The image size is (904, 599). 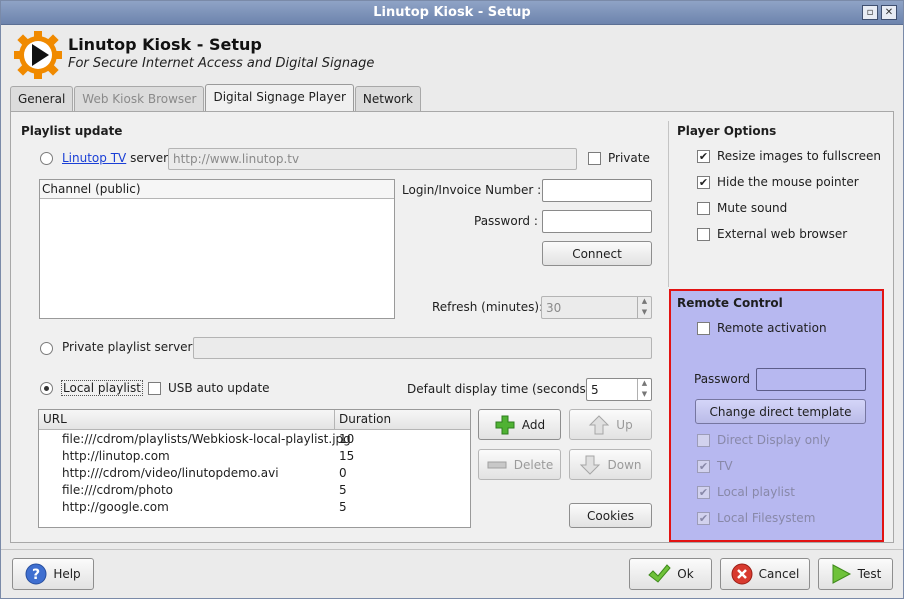 I want to click on hide-mouse-checkbox: ✔, so click(x=703, y=182).